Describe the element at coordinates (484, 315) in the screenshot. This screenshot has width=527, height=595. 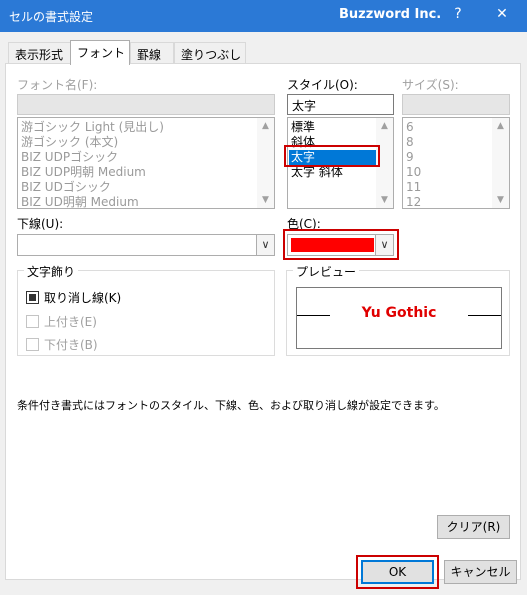
I see `preview-baseline-right` at that location.